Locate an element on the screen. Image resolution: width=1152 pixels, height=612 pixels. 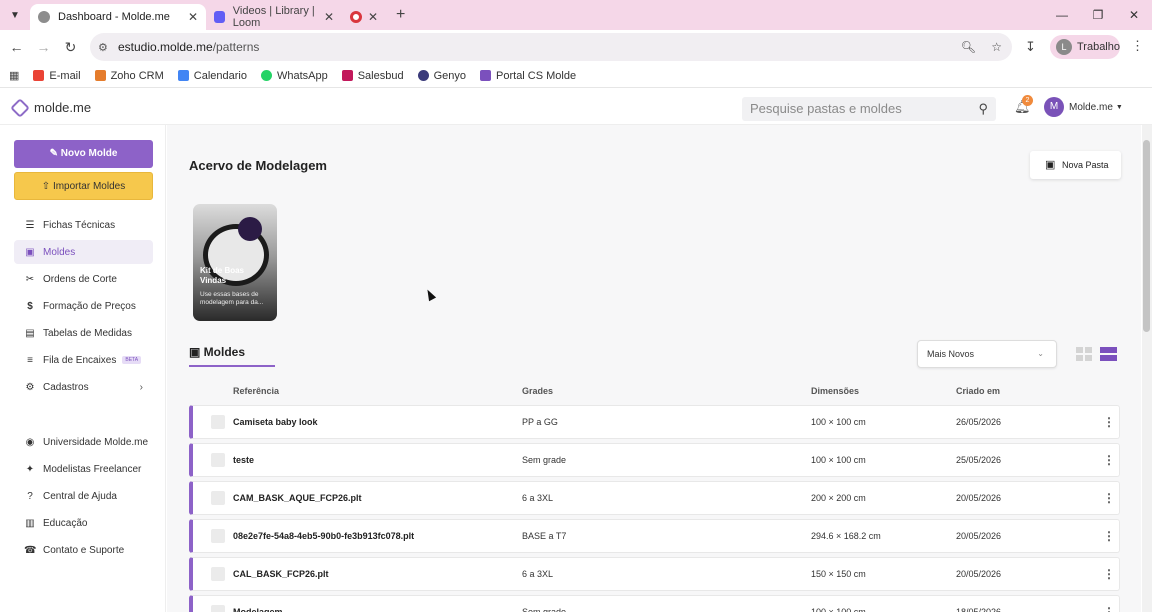
back-icon: ← is located at coordinates (16, 47).